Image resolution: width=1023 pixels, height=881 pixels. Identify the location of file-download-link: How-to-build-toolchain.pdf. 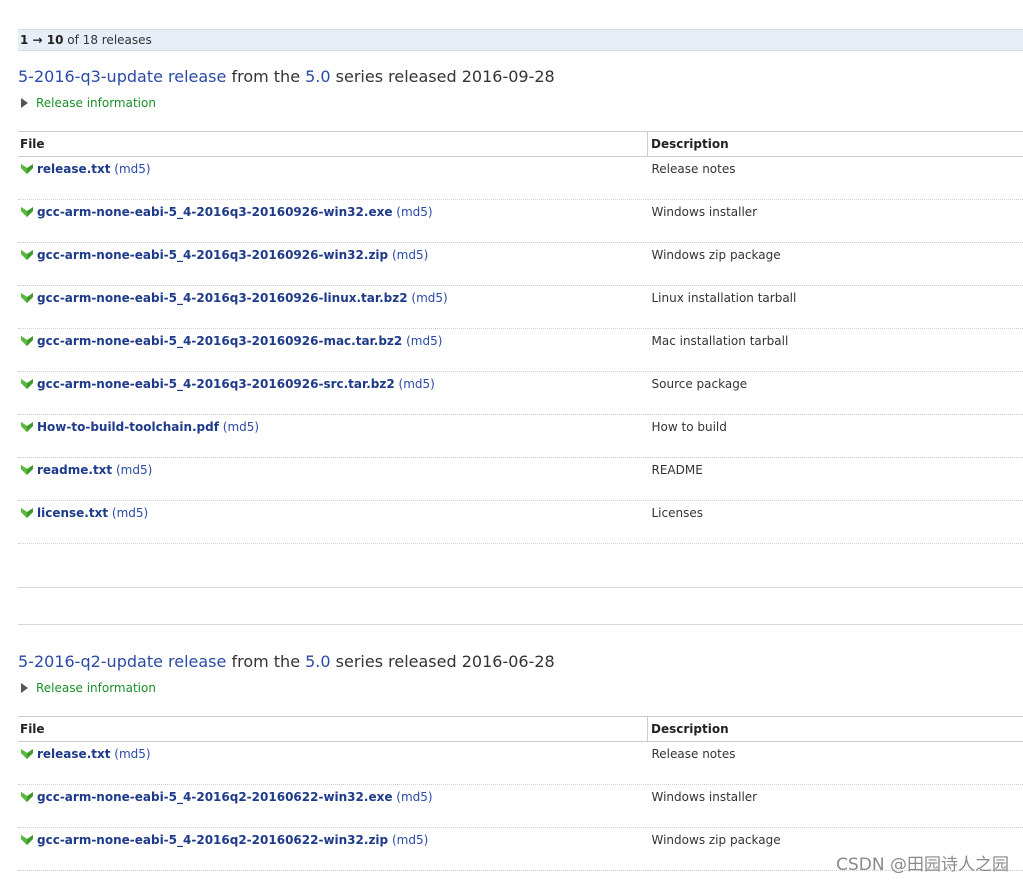
(128, 427).